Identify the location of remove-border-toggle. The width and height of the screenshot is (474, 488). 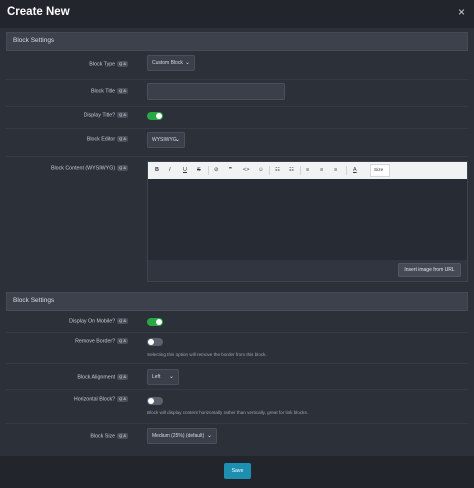
(155, 342).